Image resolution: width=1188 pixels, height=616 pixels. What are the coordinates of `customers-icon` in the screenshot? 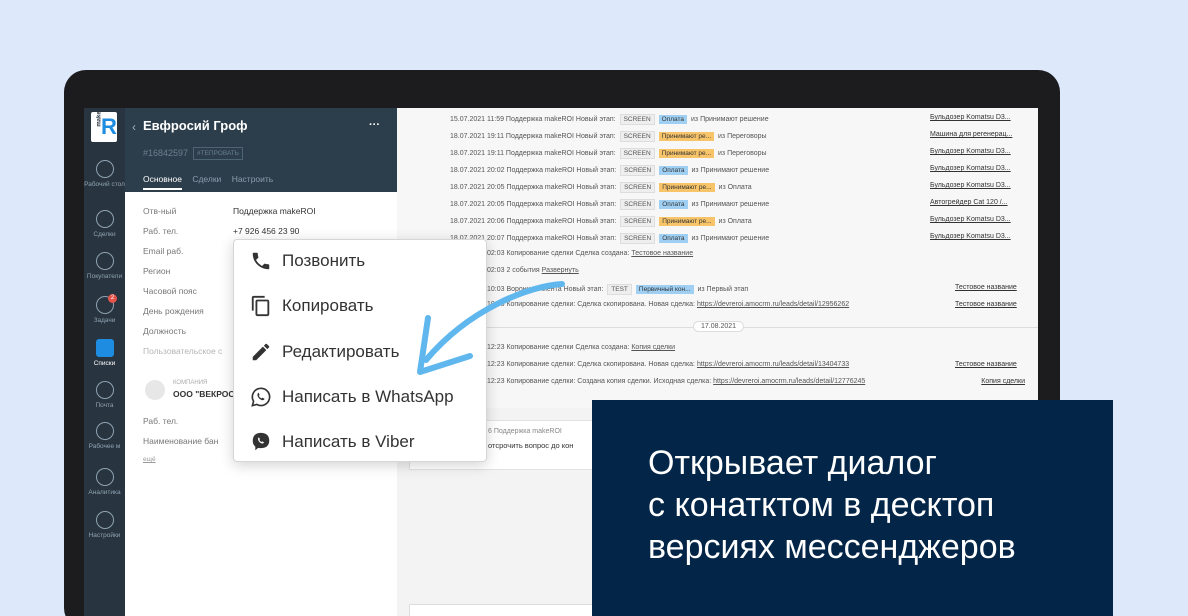 It's located at (104, 261).